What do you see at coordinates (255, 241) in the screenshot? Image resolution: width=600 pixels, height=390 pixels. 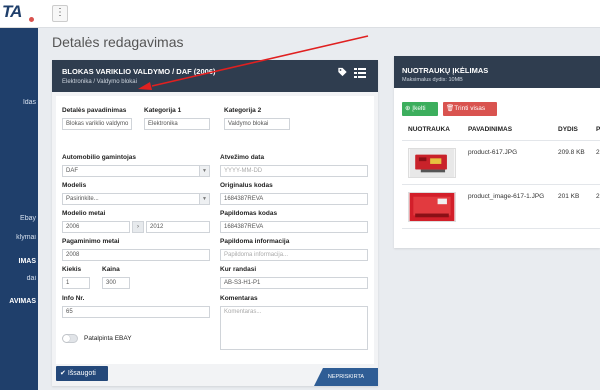 I see `extra-info-label: Papildoma informacija` at bounding box center [255, 241].